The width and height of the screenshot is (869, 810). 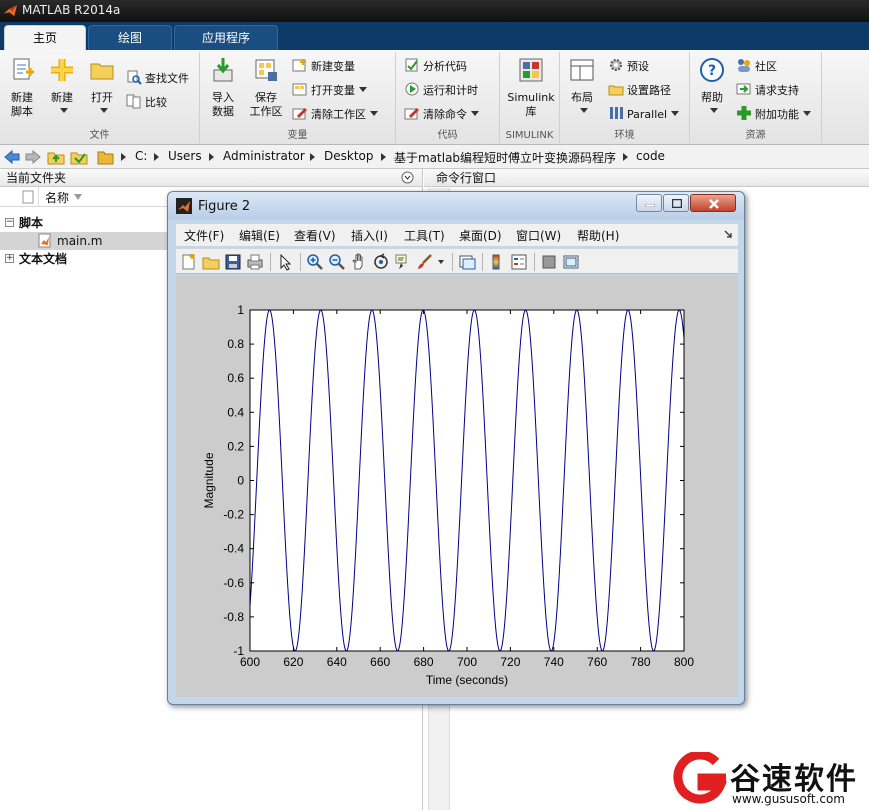 I want to click on ribbon-tabbar: 主页 绘图 应用程序, so click(x=434, y=36).